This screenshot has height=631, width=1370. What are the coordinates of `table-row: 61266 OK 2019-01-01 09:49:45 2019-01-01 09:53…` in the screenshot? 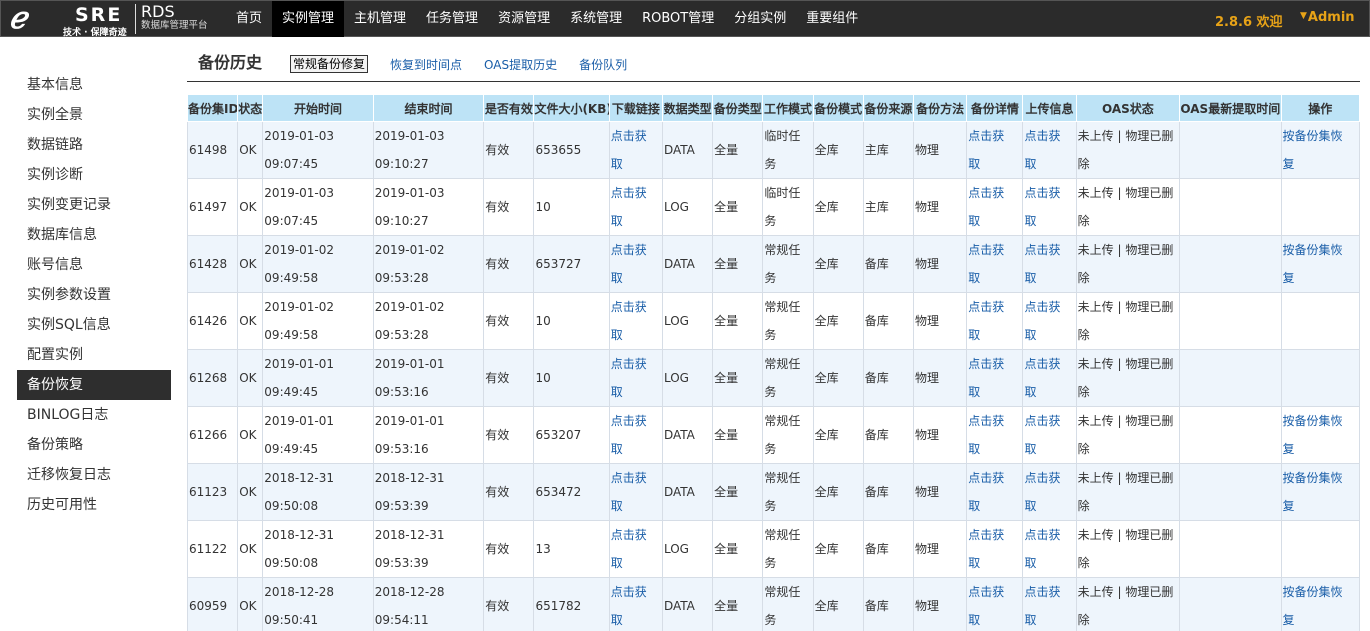 It's located at (773, 435).